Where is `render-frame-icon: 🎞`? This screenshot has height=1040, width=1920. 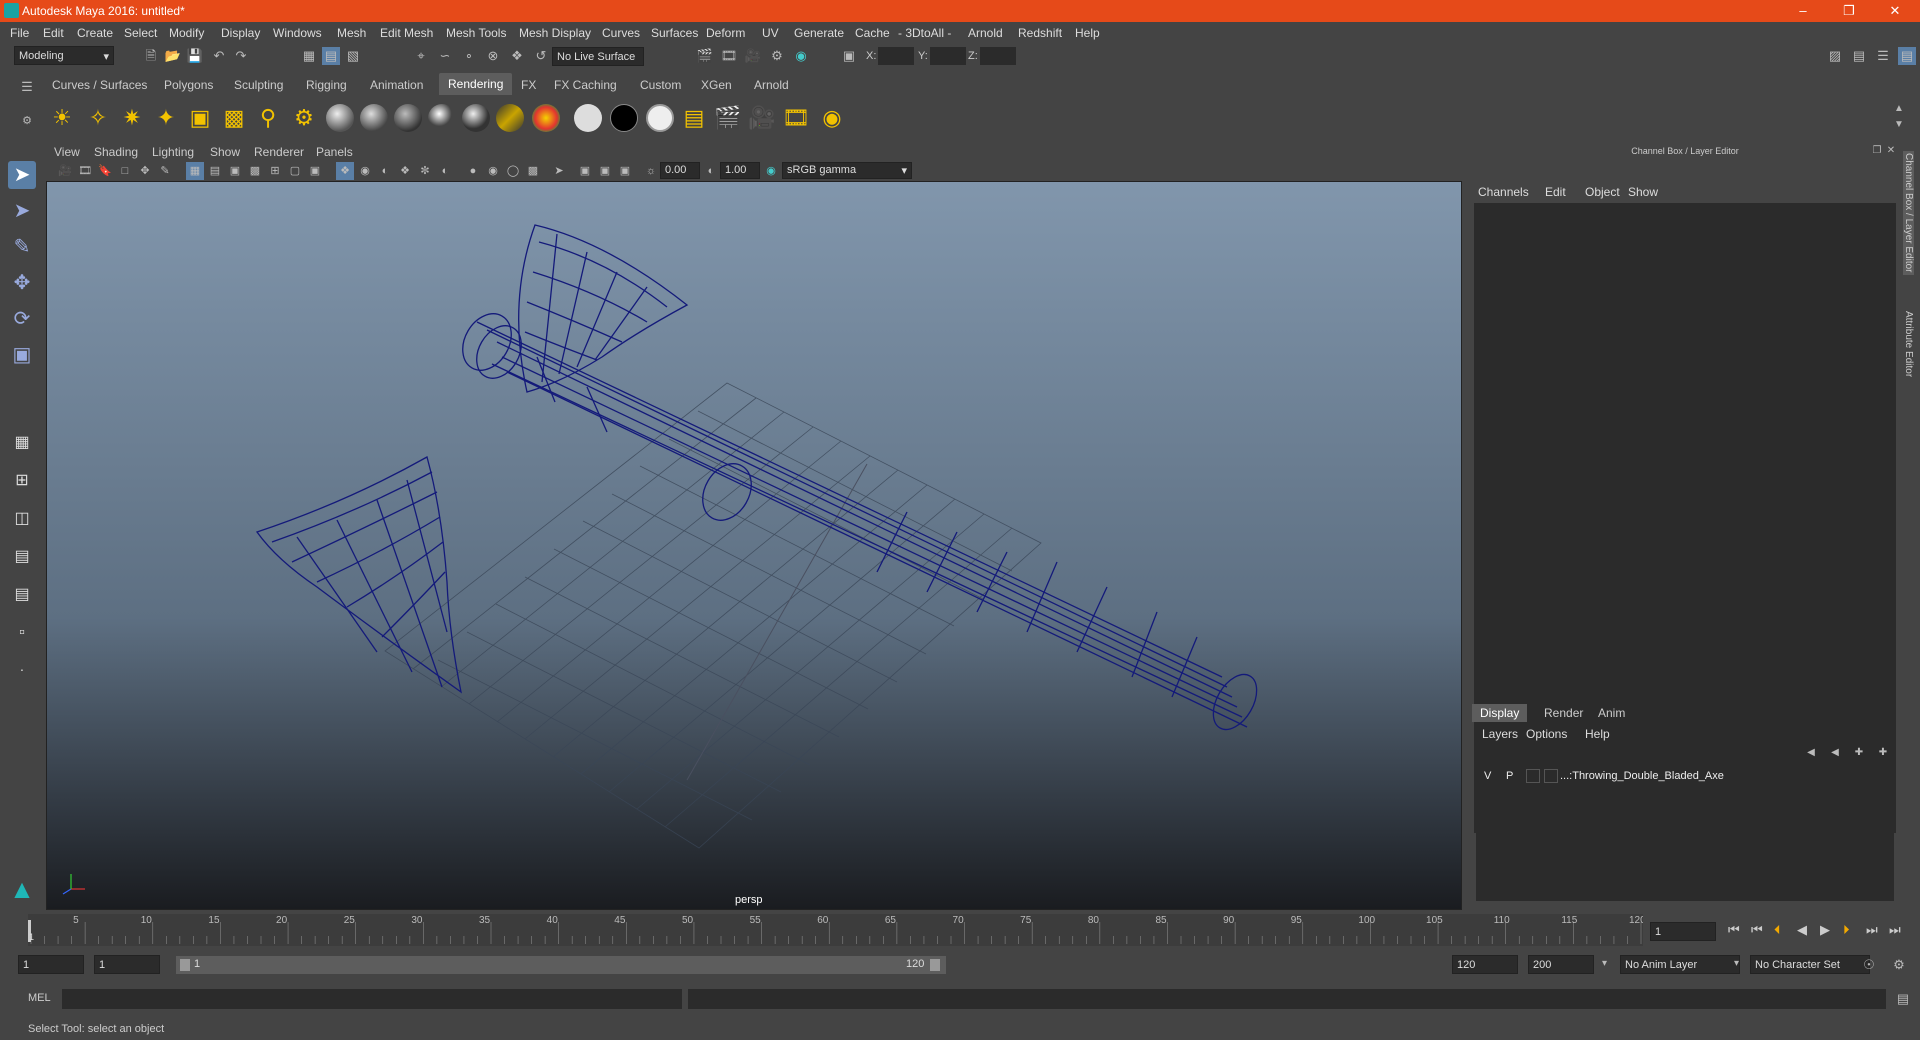 render-frame-icon: 🎞 is located at coordinates (729, 56).